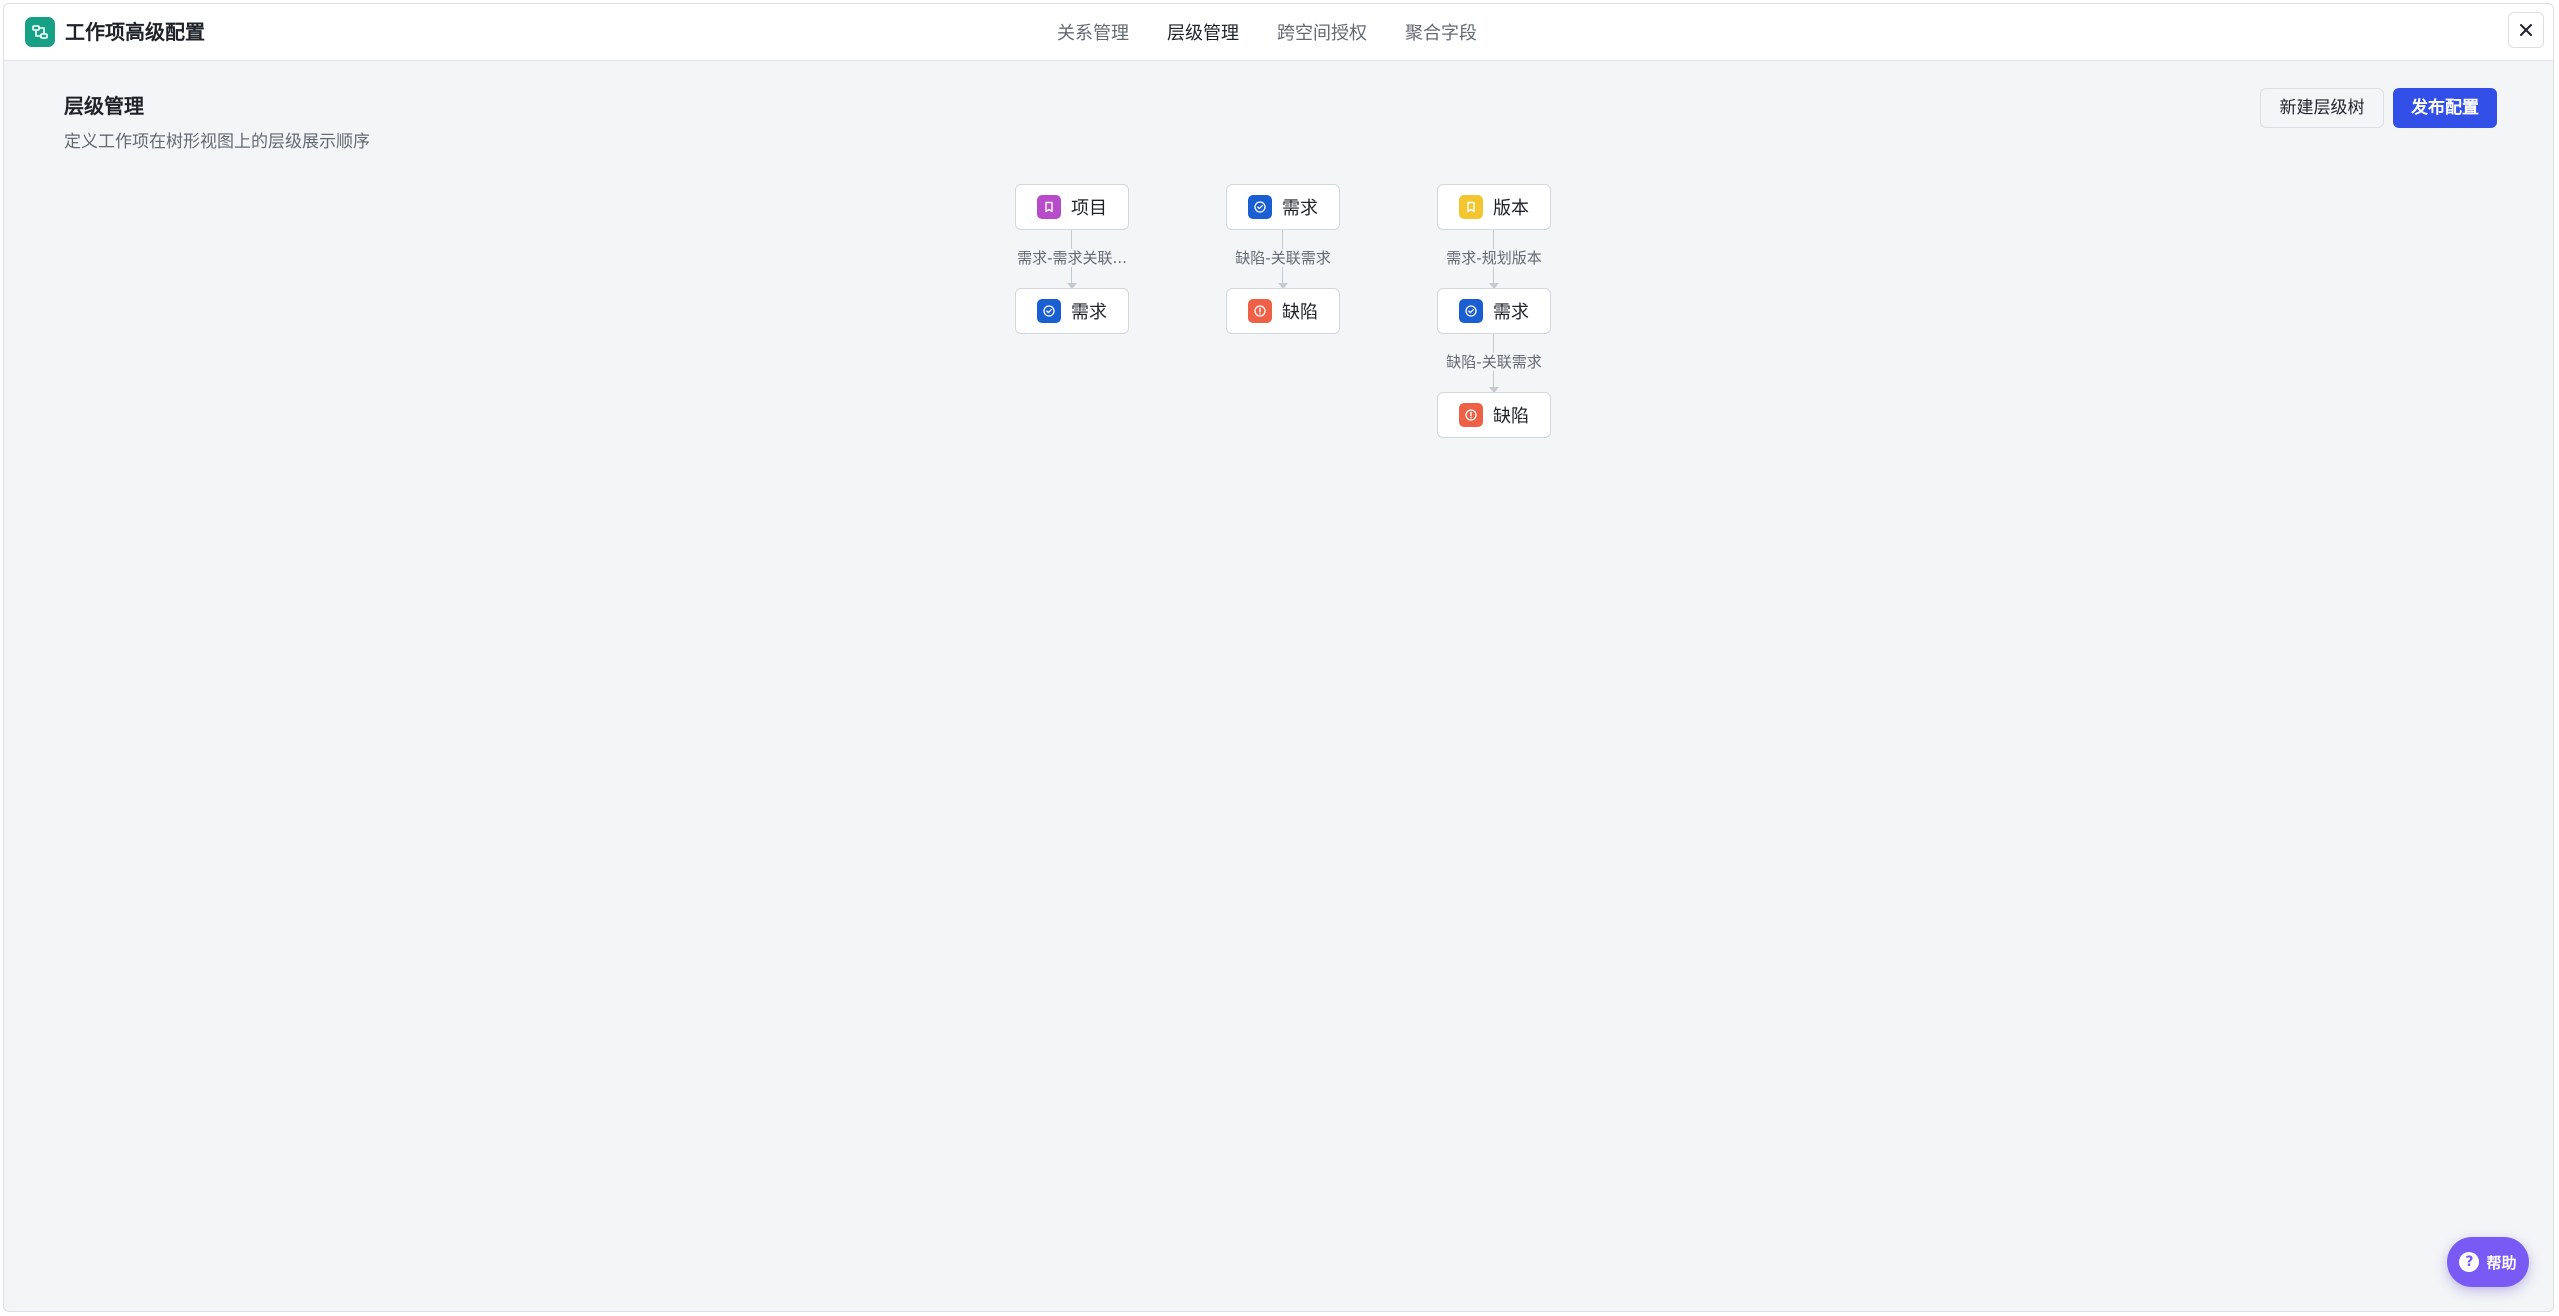  What do you see at coordinates (2322, 108) in the screenshot?
I see `new-hierarchy-tree-button: 新建层级树` at bounding box center [2322, 108].